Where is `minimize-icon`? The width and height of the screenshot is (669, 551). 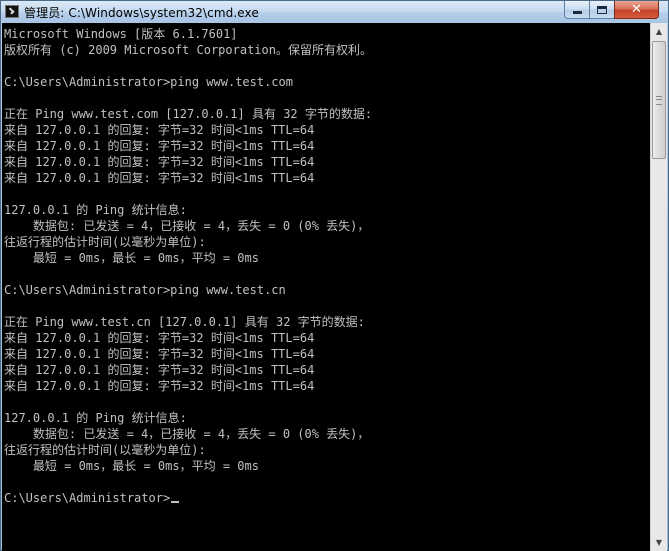 minimize-icon is located at coordinates (577, 12).